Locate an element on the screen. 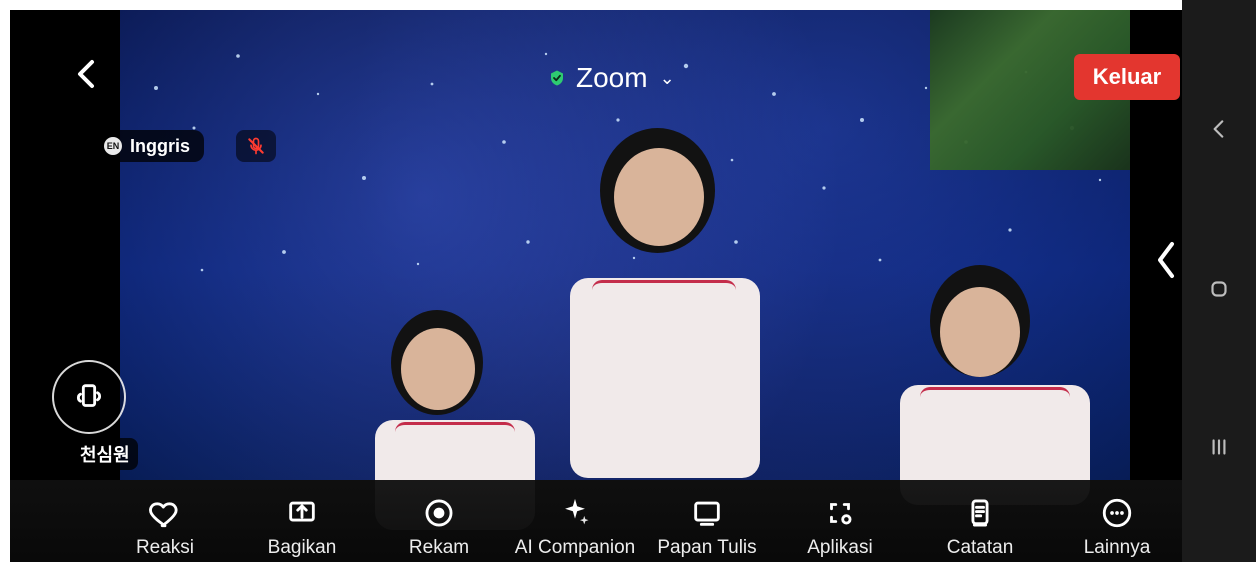  system-back-button is located at coordinates (1219, 129).